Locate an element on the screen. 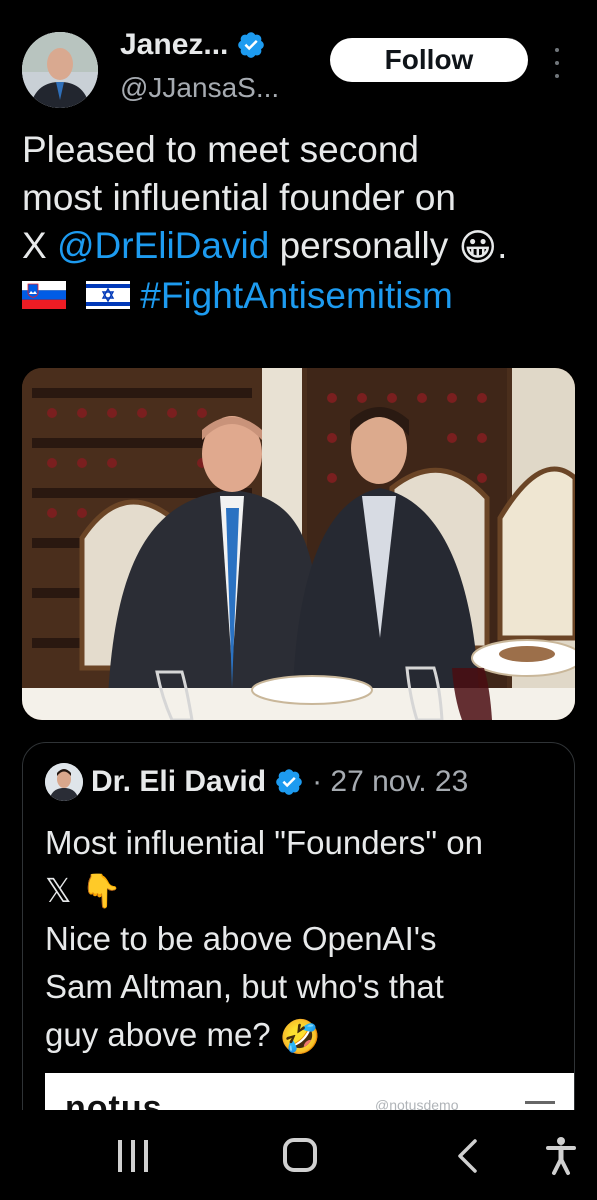 This screenshot has width=597, height=1200. rofl-emoji: 🤣 is located at coordinates (300, 1037).